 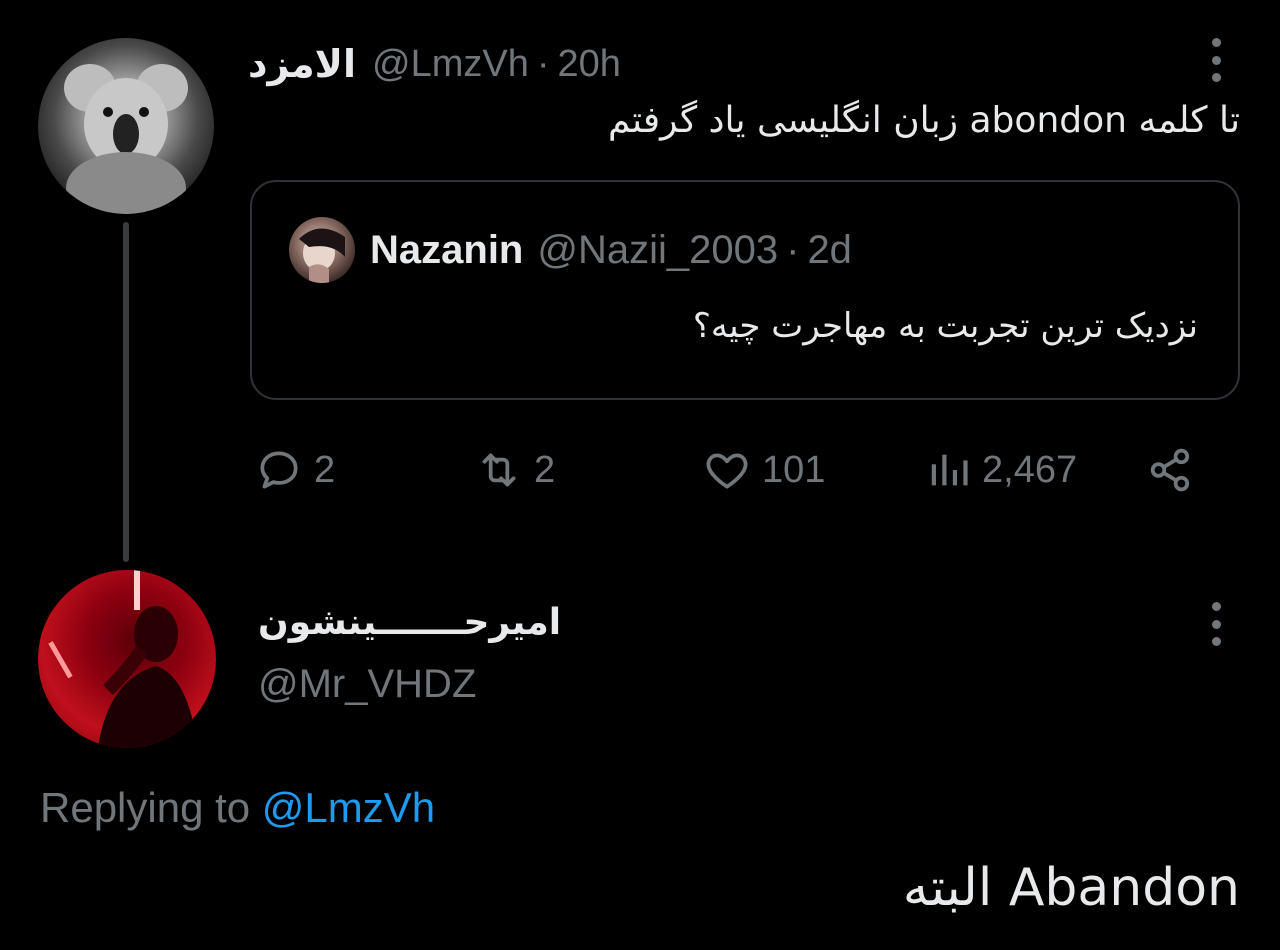 I want to click on koala-icon, so click(x=126, y=139).